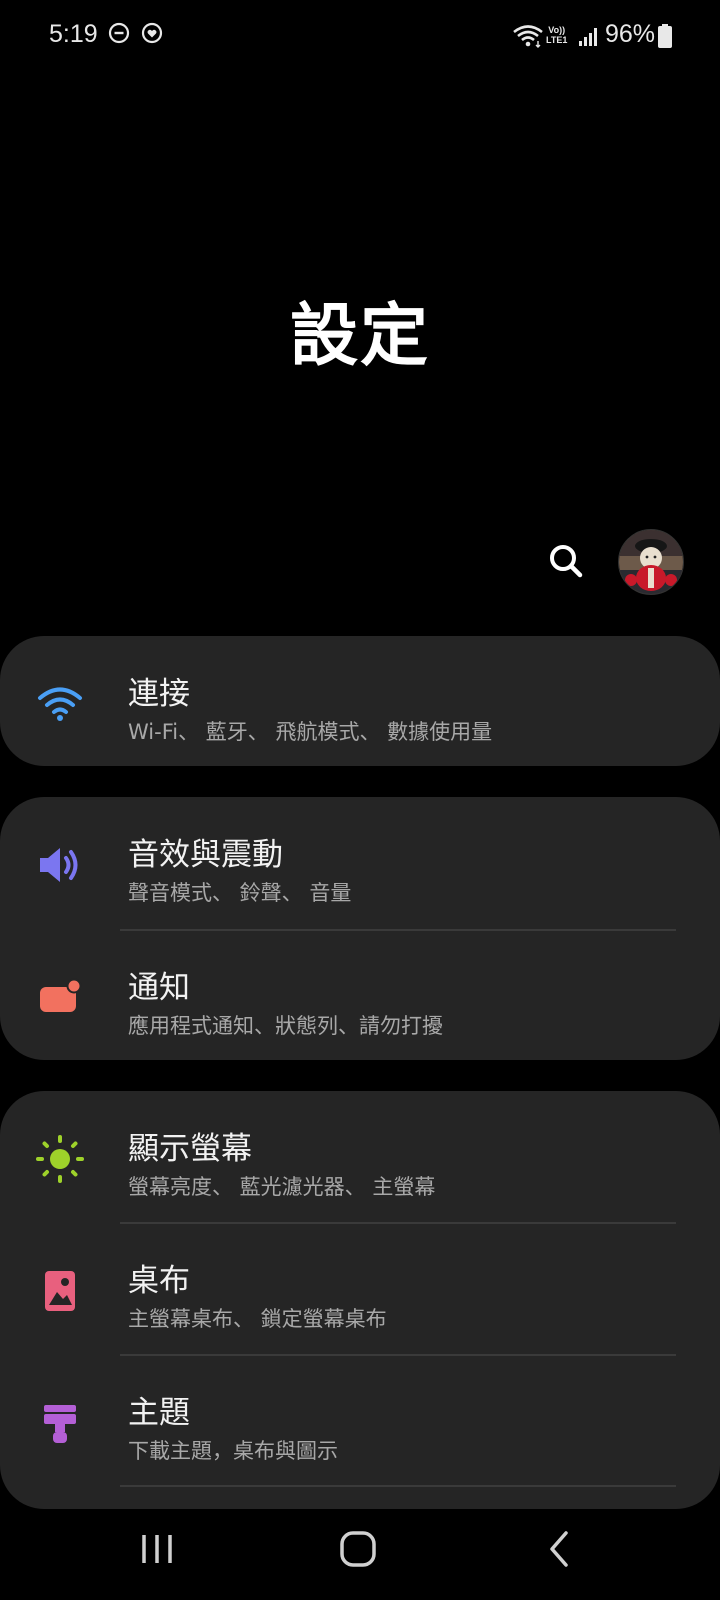 This screenshot has width=720, height=1600. I want to click on search-icon, so click(566, 561).